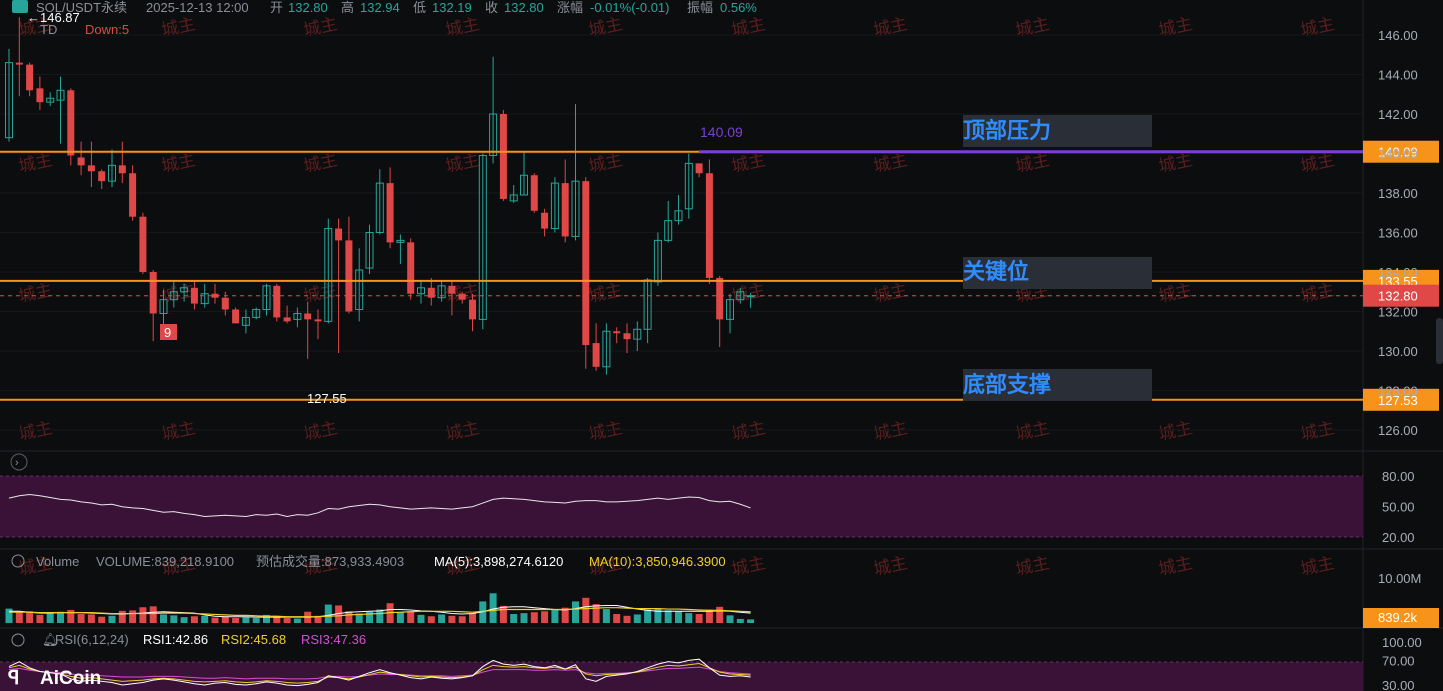  What do you see at coordinates (1398, 430) in the screenshot?
I see `price-tick-label: 126.00` at bounding box center [1398, 430].